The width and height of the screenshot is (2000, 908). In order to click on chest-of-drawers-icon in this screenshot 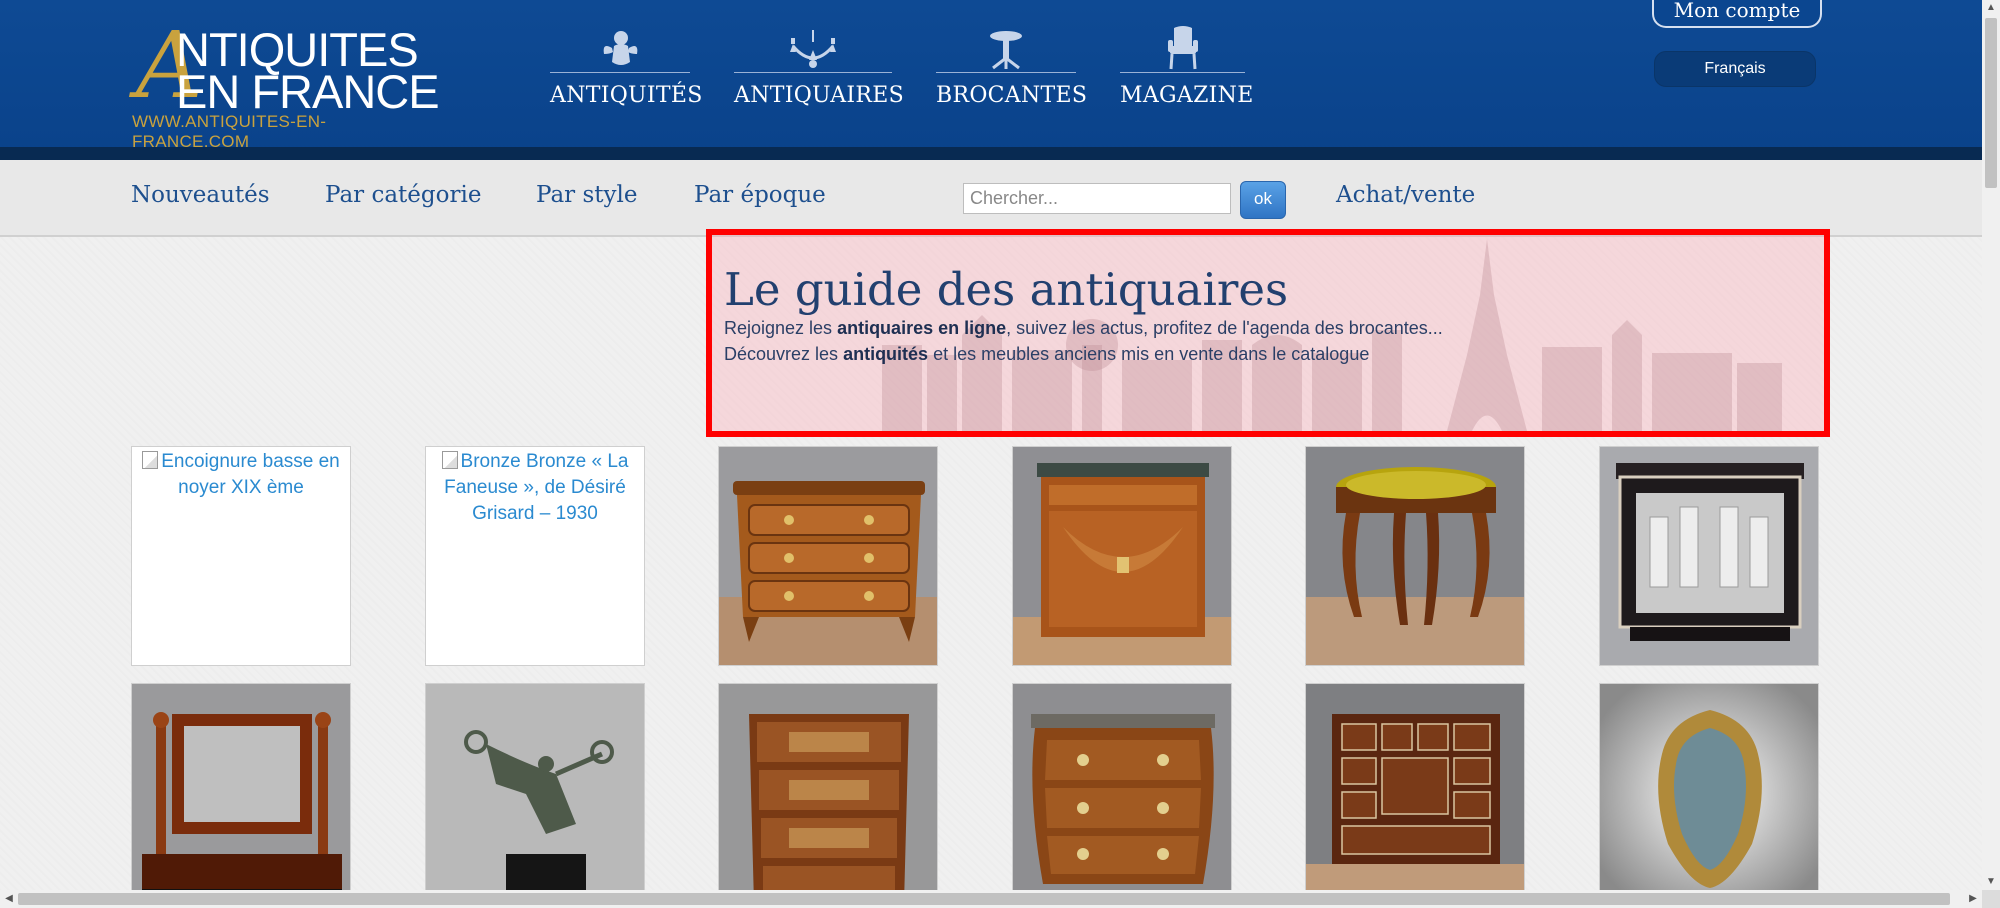, I will do `click(828, 556)`.